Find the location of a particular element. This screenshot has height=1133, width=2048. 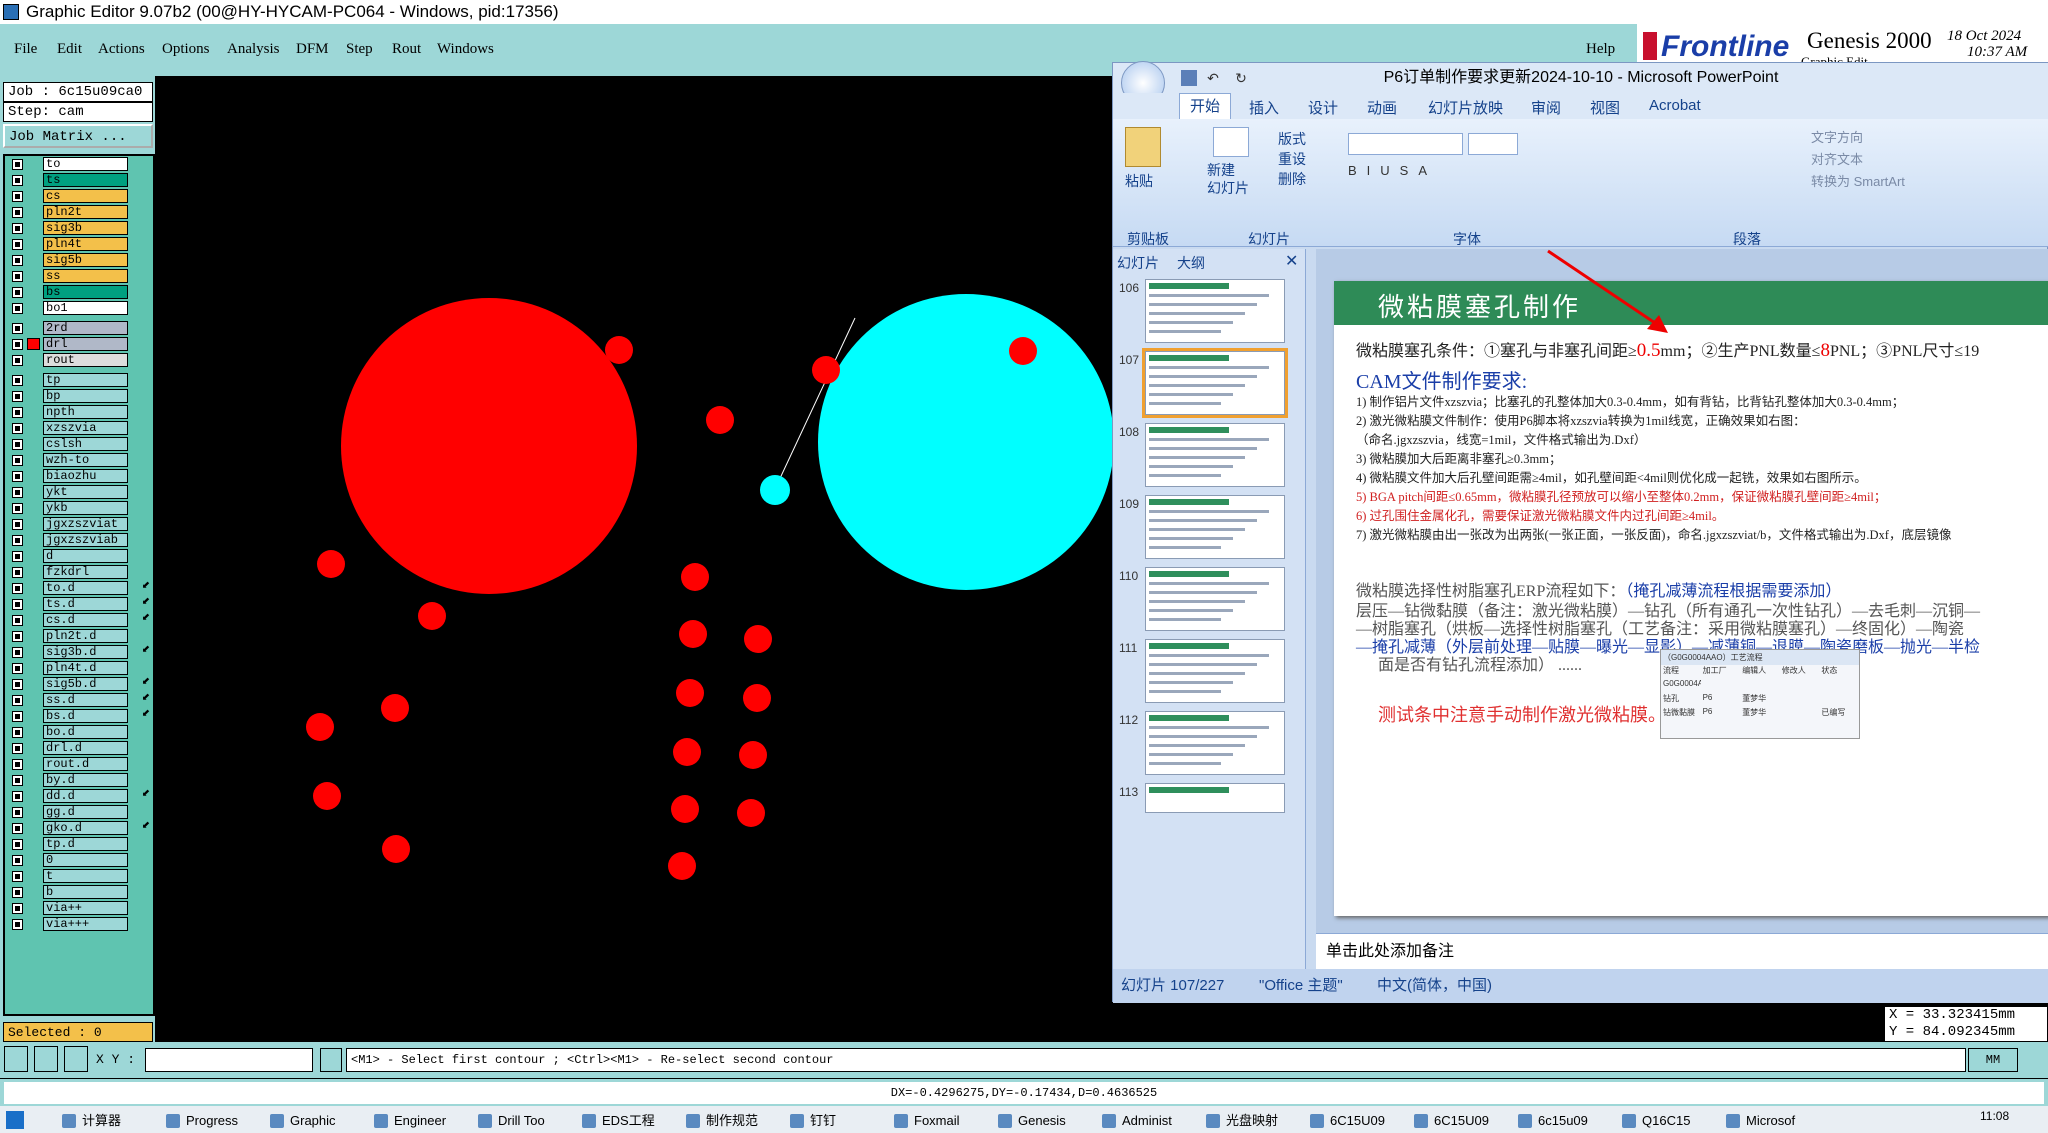

layer-row: cs.d ⬋ is located at coordinates (79, 620).